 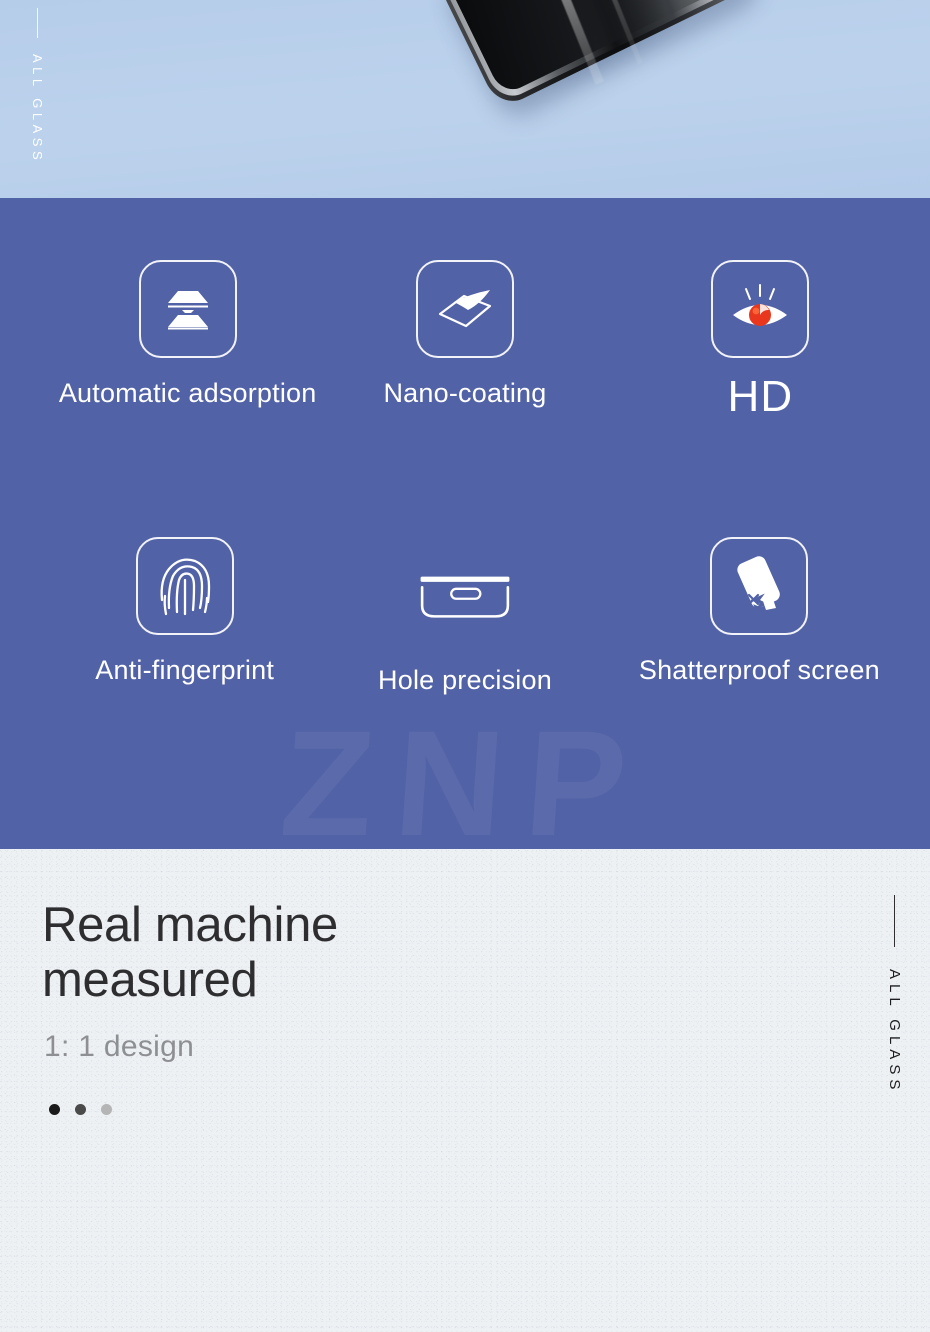 What do you see at coordinates (759, 585) in the screenshot?
I see `shatterproof-icon` at bounding box center [759, 585].